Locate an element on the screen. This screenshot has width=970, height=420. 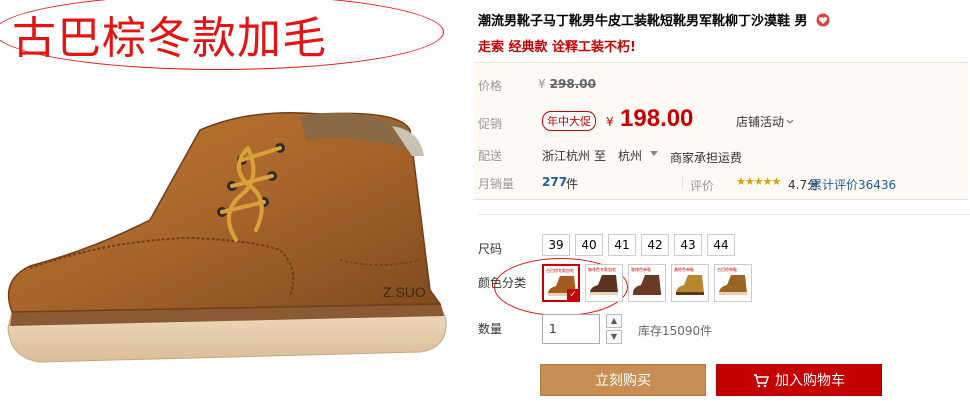
divider is located at coordinates (462, 210).